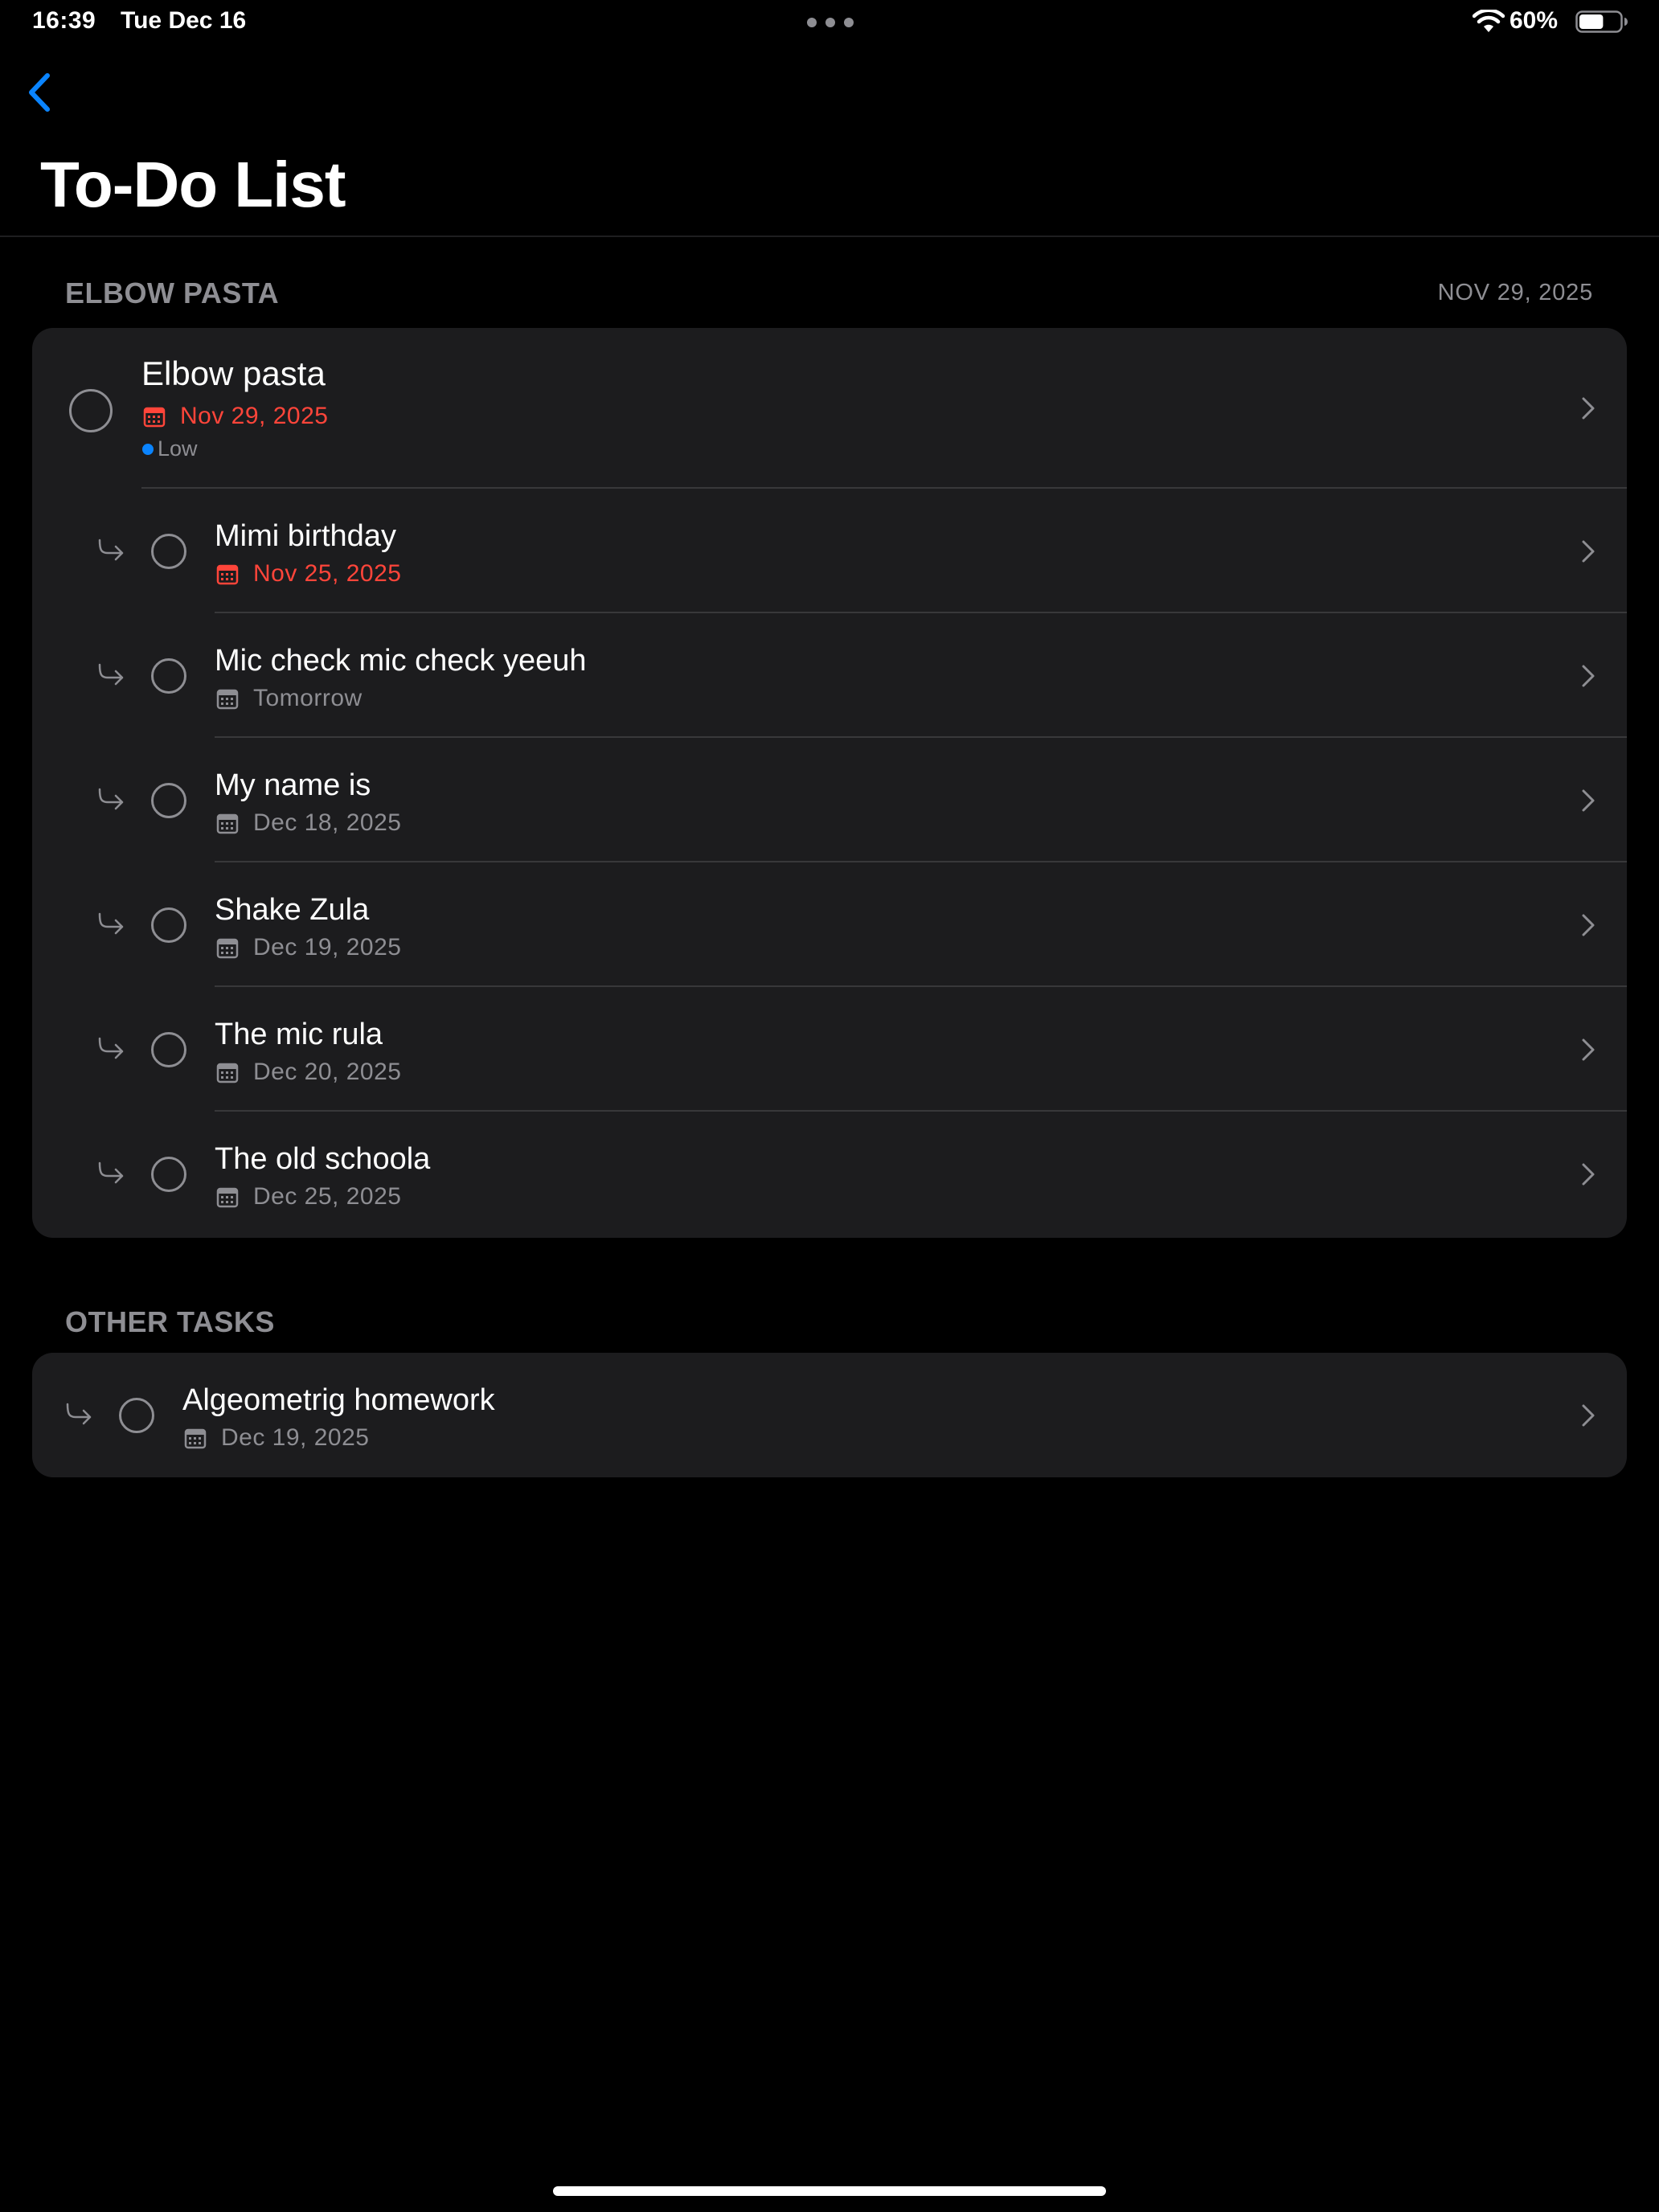  Describe the element at coordinates (295, 1437) in the screenshot. I see `task-due-date: Dec 19, 2025` at that location.